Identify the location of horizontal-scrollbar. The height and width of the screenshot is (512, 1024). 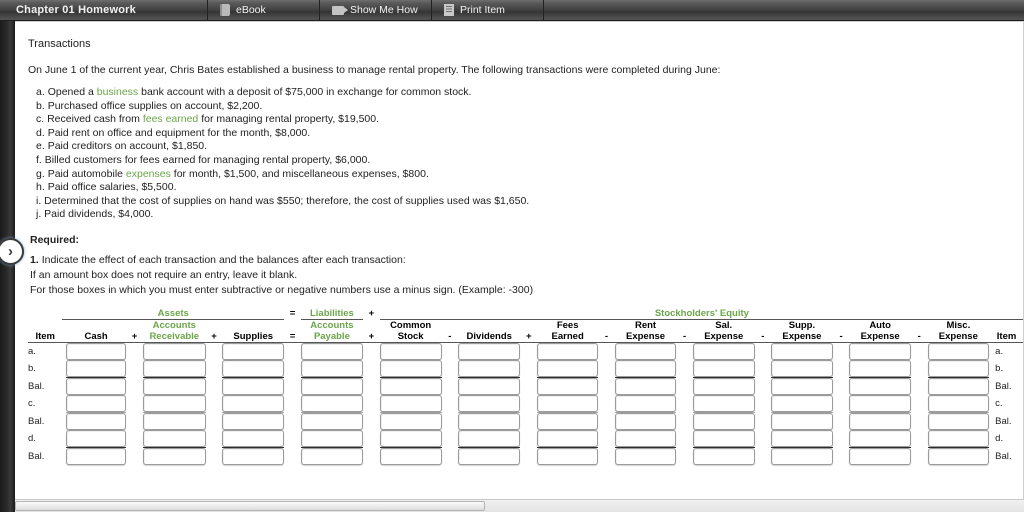
(519, 505).